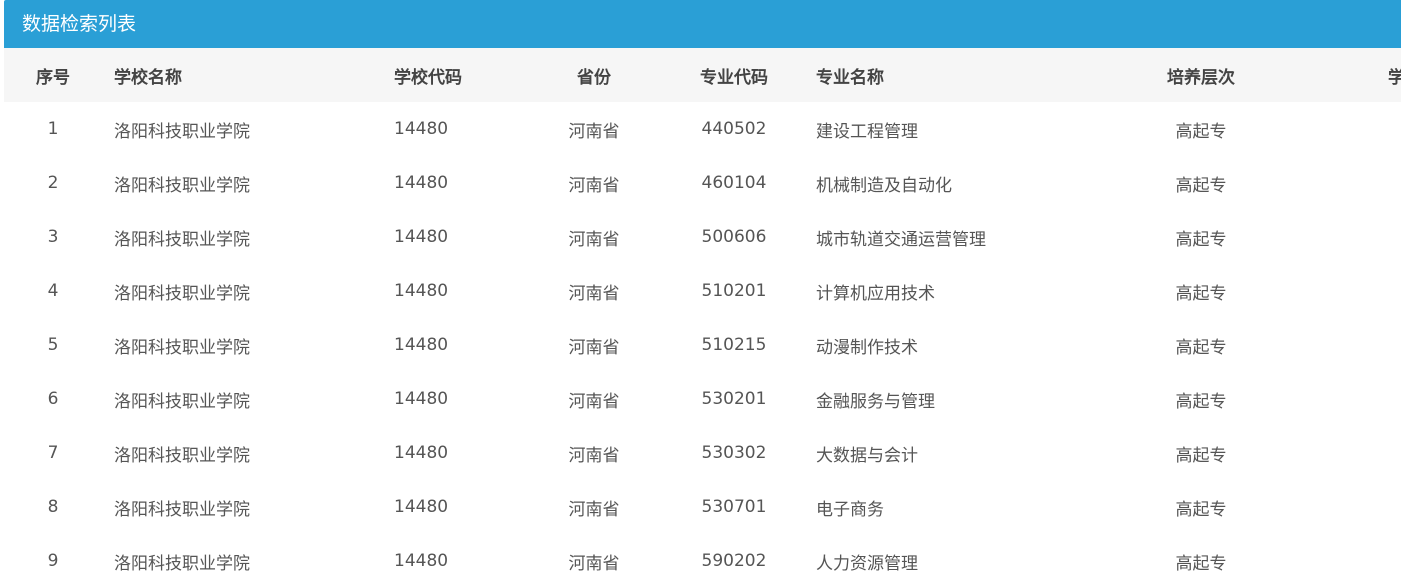 The image size is (1401, 588). What do you see at coordinates (867, 563) in the screenshot?
I see `cell-major-name: 人力资源管理` at bounding box center [867, 563].